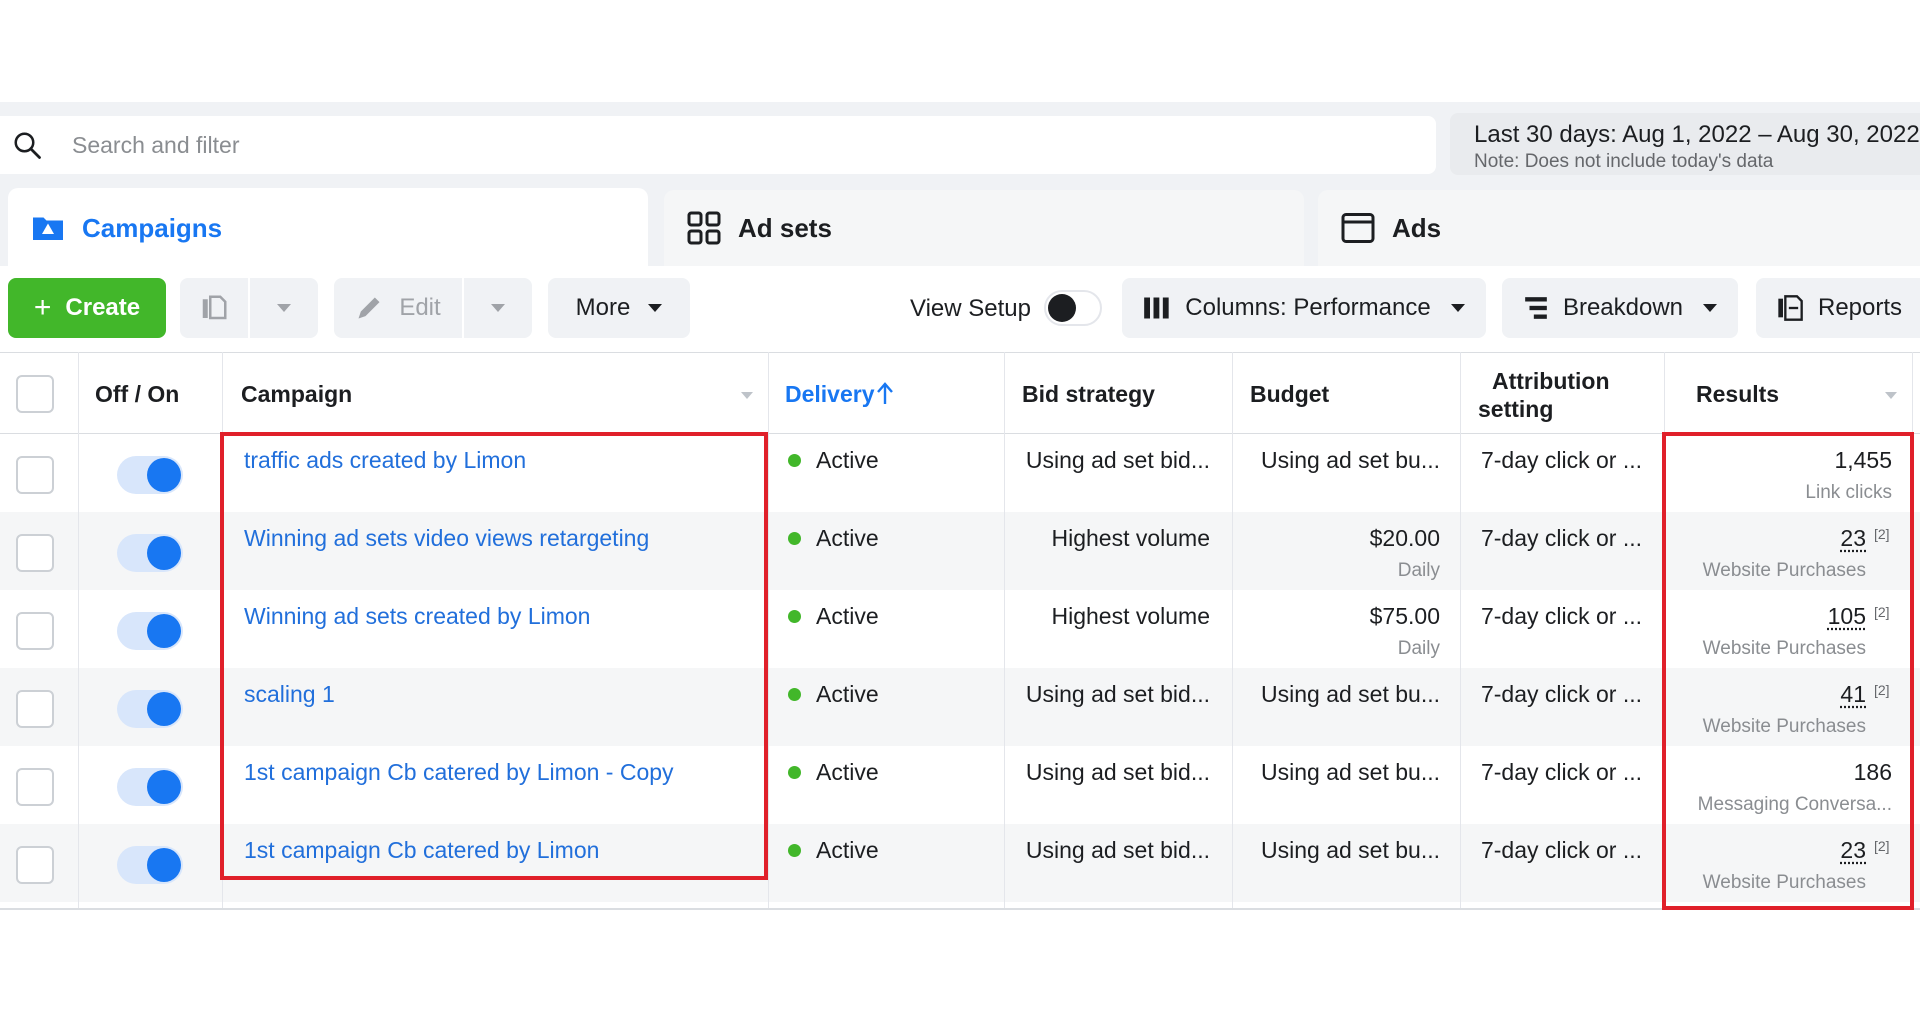 This screenshot has width=1920, height=1024. Describe the element at coordinates (27, 145) in the screenshot. I see `search-icon` at that location.